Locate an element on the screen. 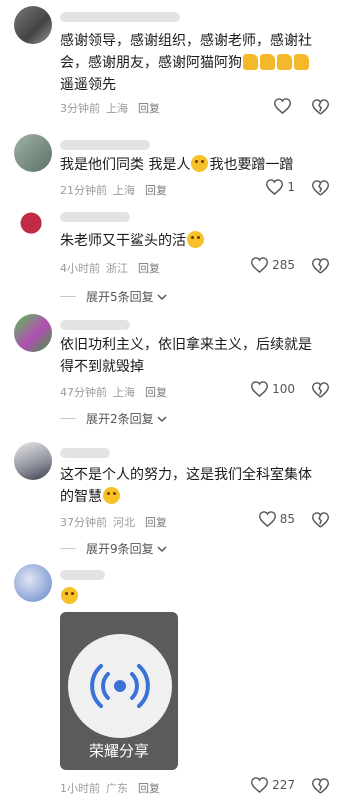  comment-meta: 37分钟前 河北 回复 is located at coordinates (116, 522).